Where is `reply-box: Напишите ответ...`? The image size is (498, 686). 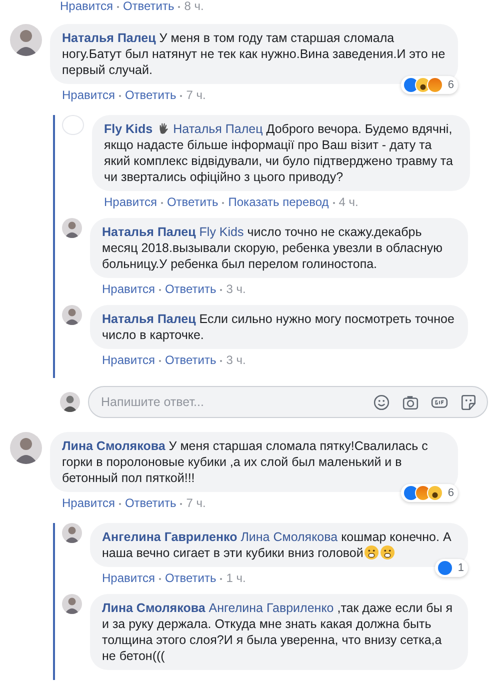 reply-box: Напишите ответ... is located at coordinates (288, 402).